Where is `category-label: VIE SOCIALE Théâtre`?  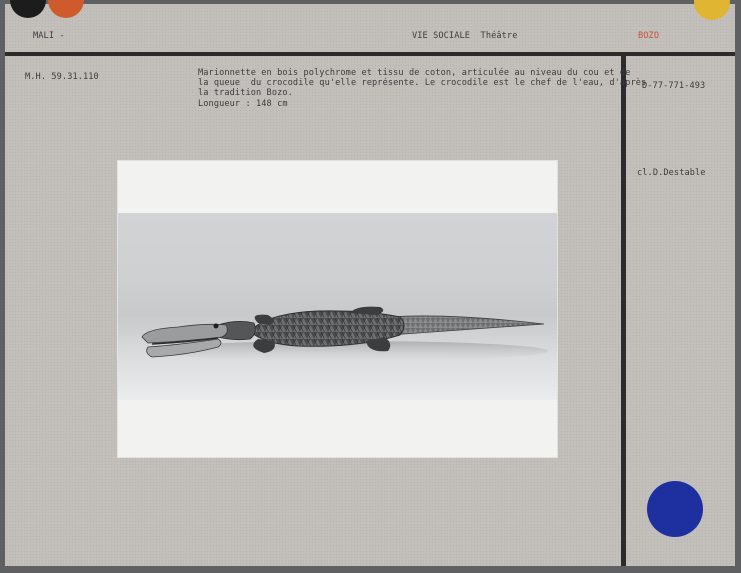 category-label: VIE SOCIALE Théâtre is located at coordinates (465, 36).